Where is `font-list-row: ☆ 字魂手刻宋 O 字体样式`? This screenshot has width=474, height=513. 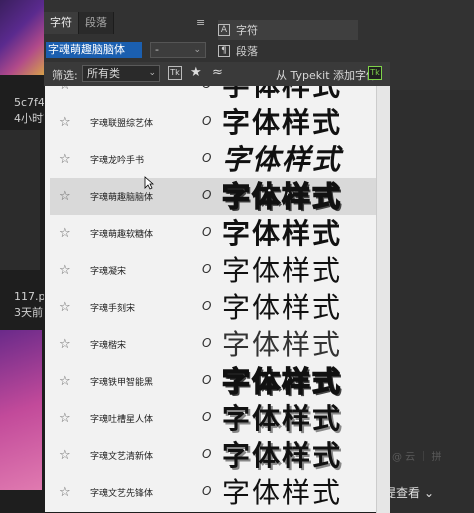 font-list-row: ☆ 字魂手刻宋 O 字体样式 is located at coordinates (213, 307).